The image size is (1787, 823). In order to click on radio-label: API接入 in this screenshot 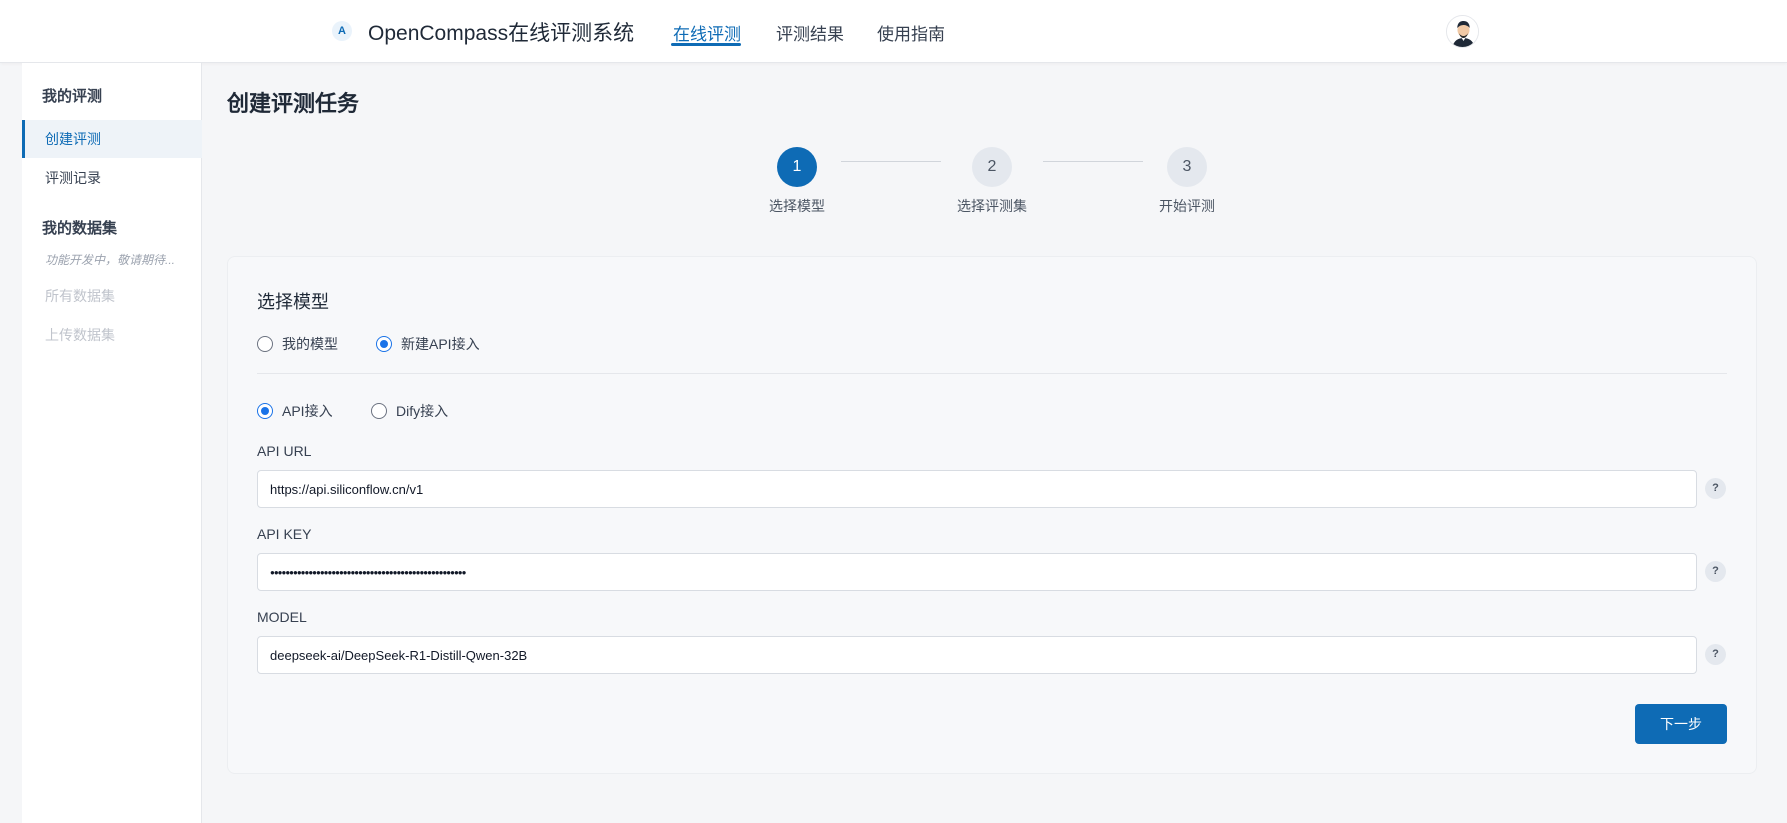, I will do `click(307, 411)`.